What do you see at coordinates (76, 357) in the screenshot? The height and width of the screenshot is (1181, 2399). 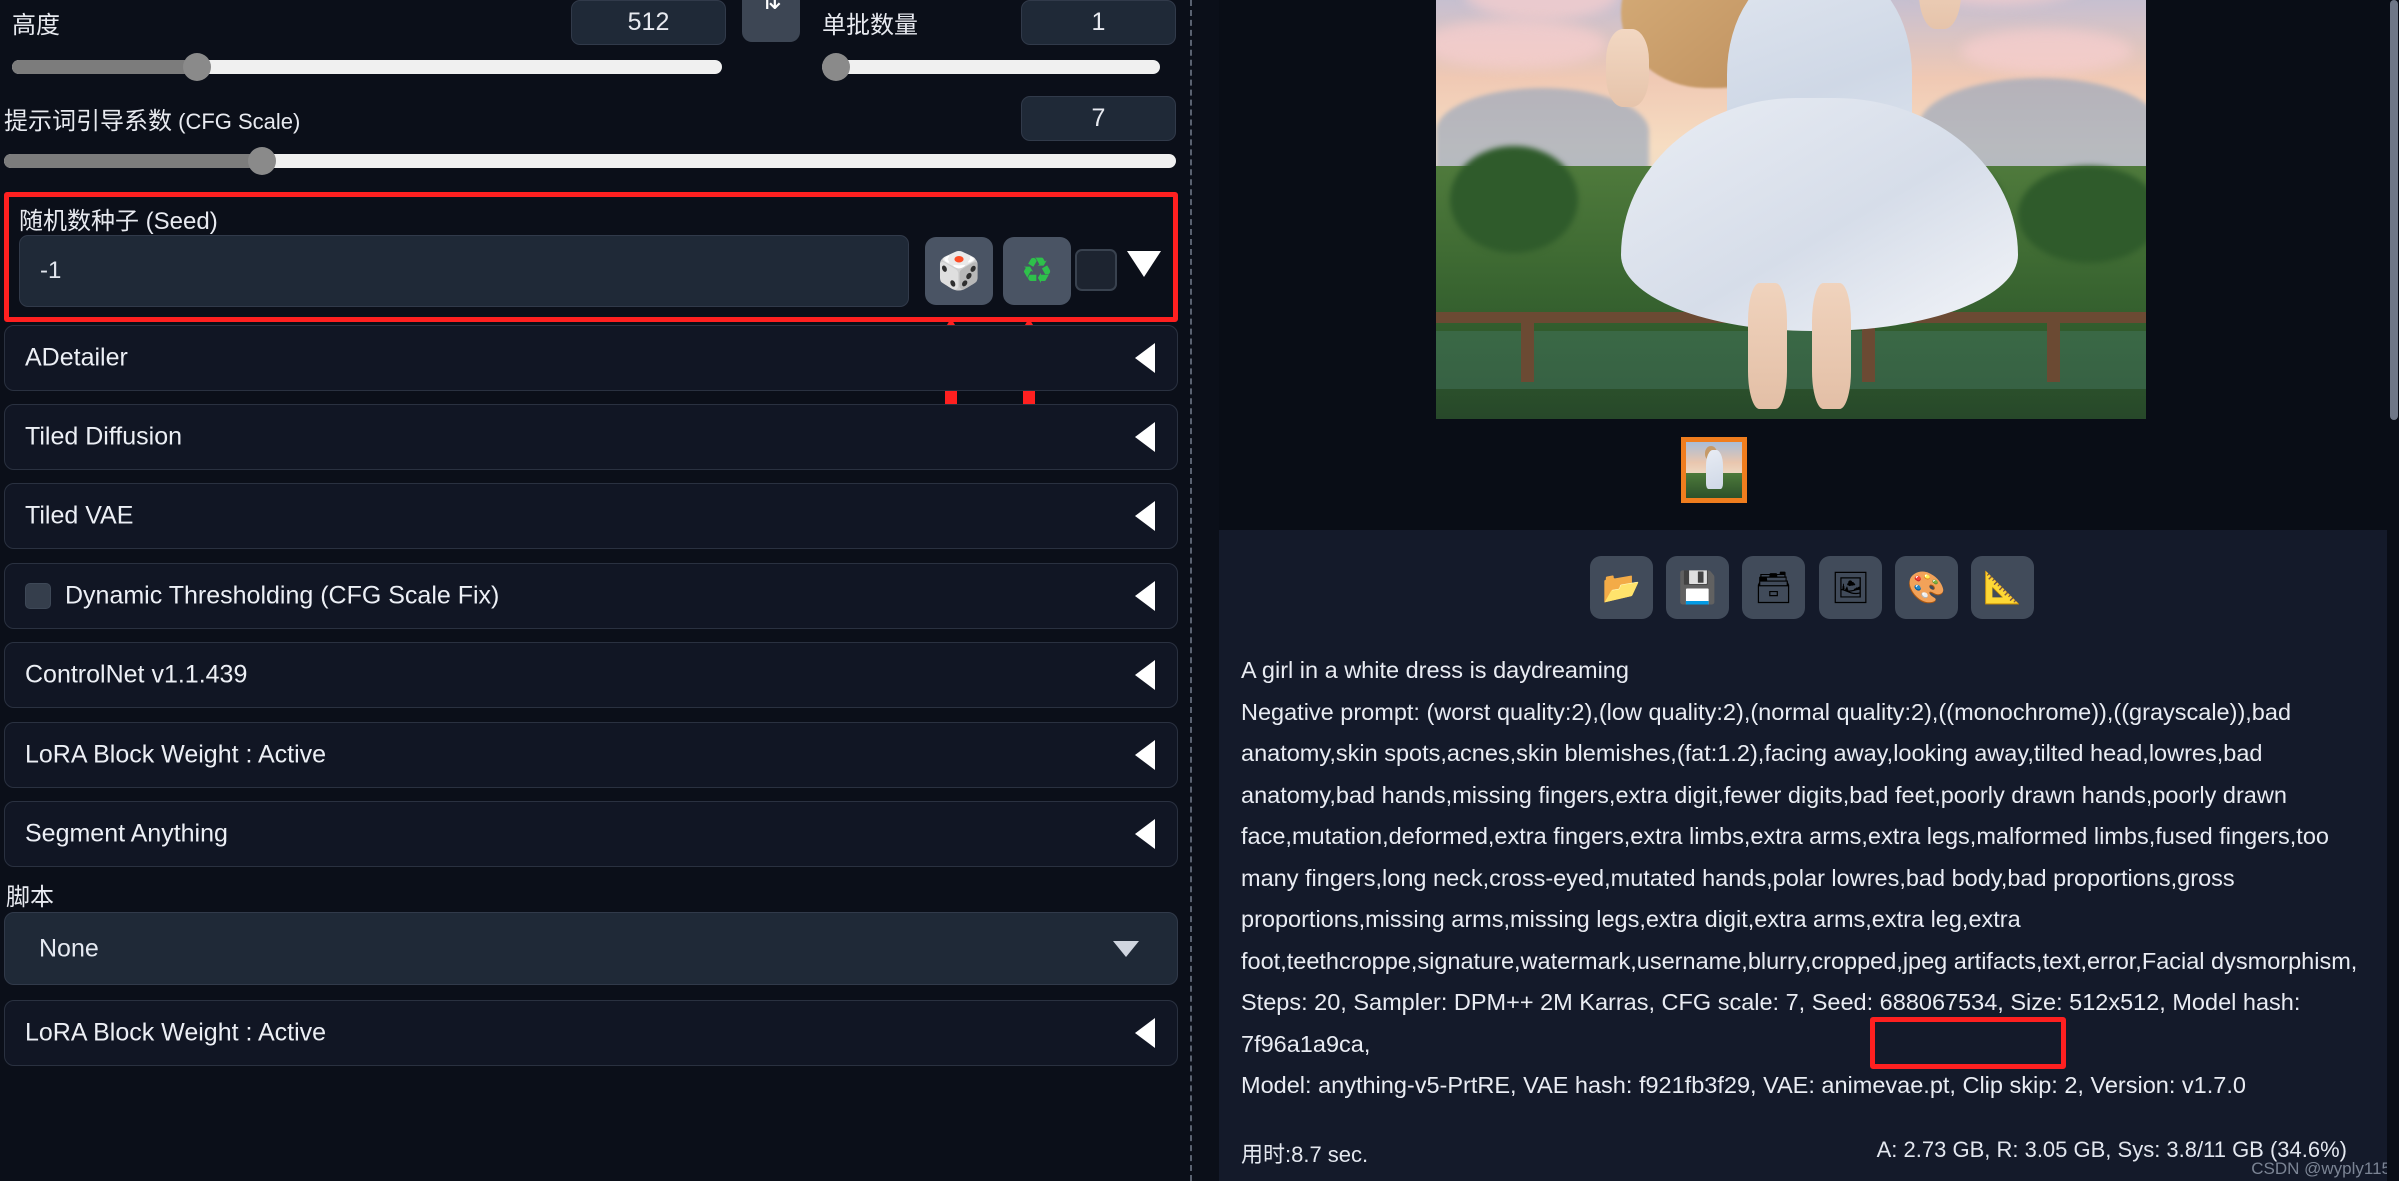 I see `accordion-label: ADetailer` at bounding box center [76, 357].